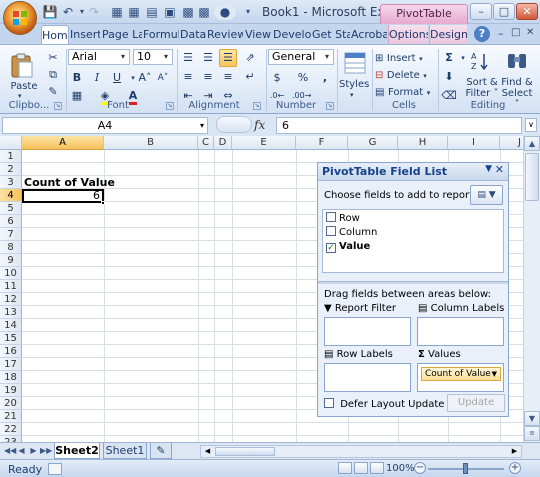 This screenshot has width=540, height=477. I want to click on pane-options-icon: ▼, so click(488, 169).